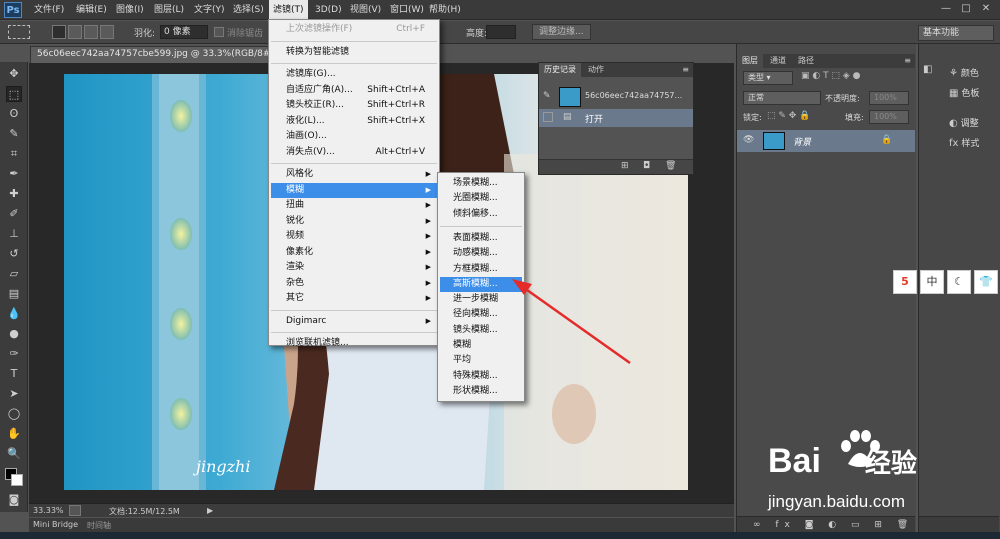 The width and height of the screenshot is (1000, 539). Describe the element at coordinates (354, 205) in the screenshot. I see `filter-menu-item: 扭曲 ▶` at that location.